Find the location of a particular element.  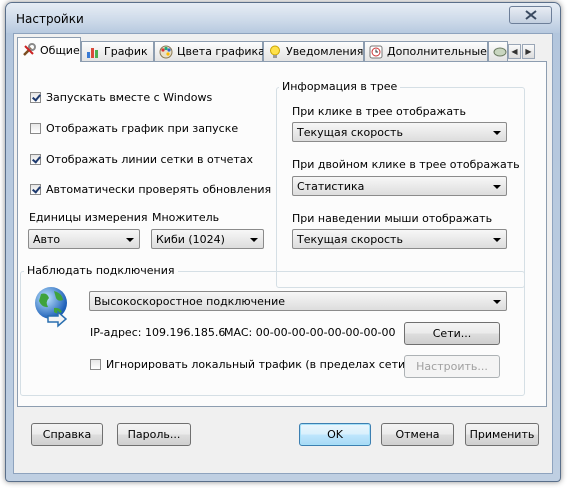

connection-value: Высокоскоростное подключение is located at coordinates (189, 301).